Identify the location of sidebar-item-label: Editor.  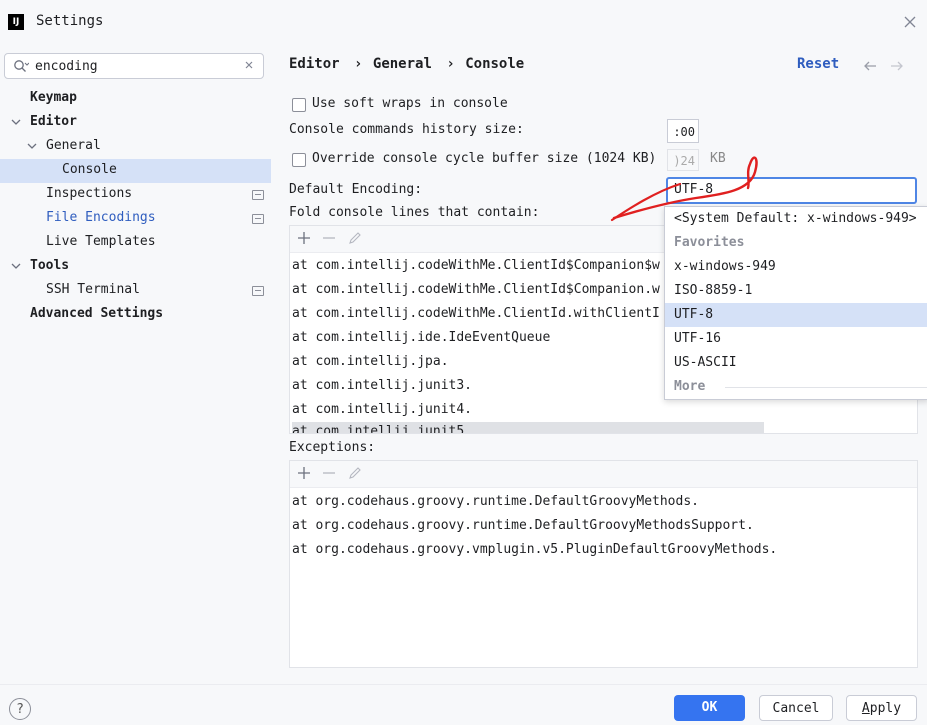
(53, 121).